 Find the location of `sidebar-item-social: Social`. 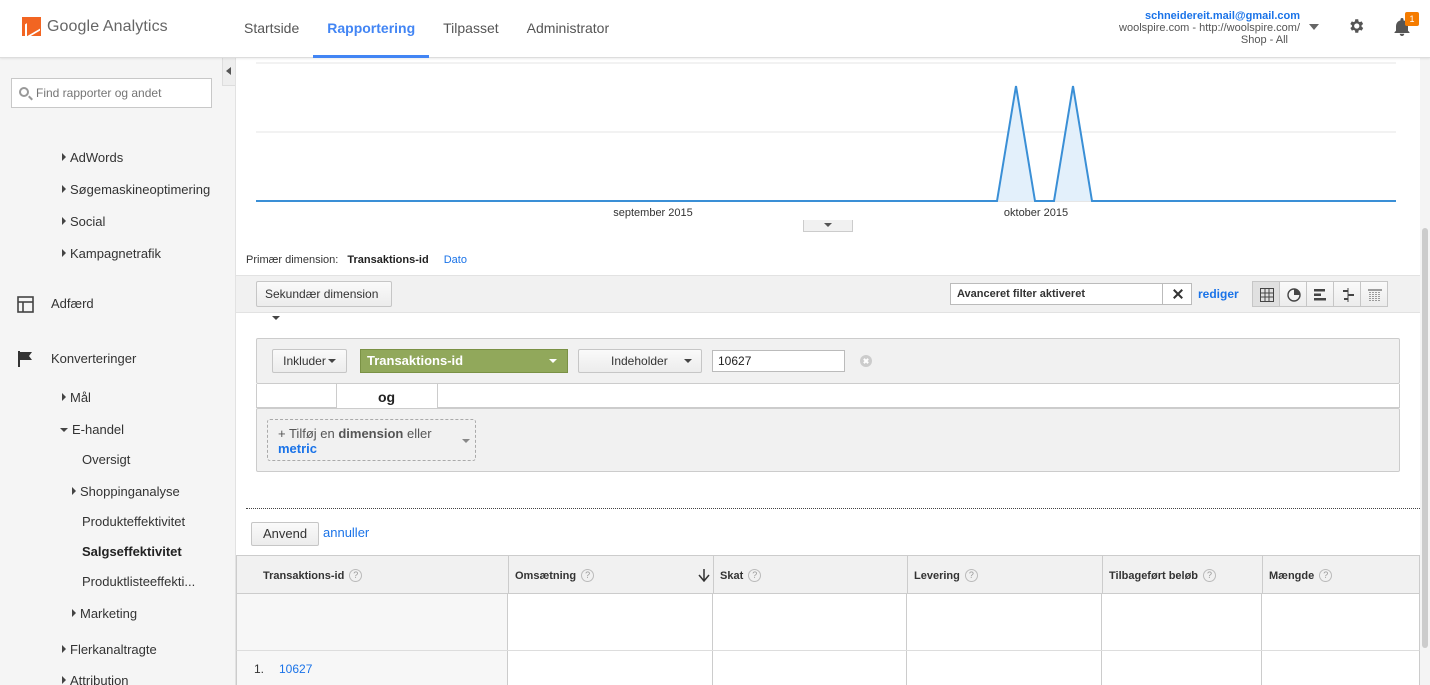

sidebar-item-social: Social is located at coordinates (83, 221).